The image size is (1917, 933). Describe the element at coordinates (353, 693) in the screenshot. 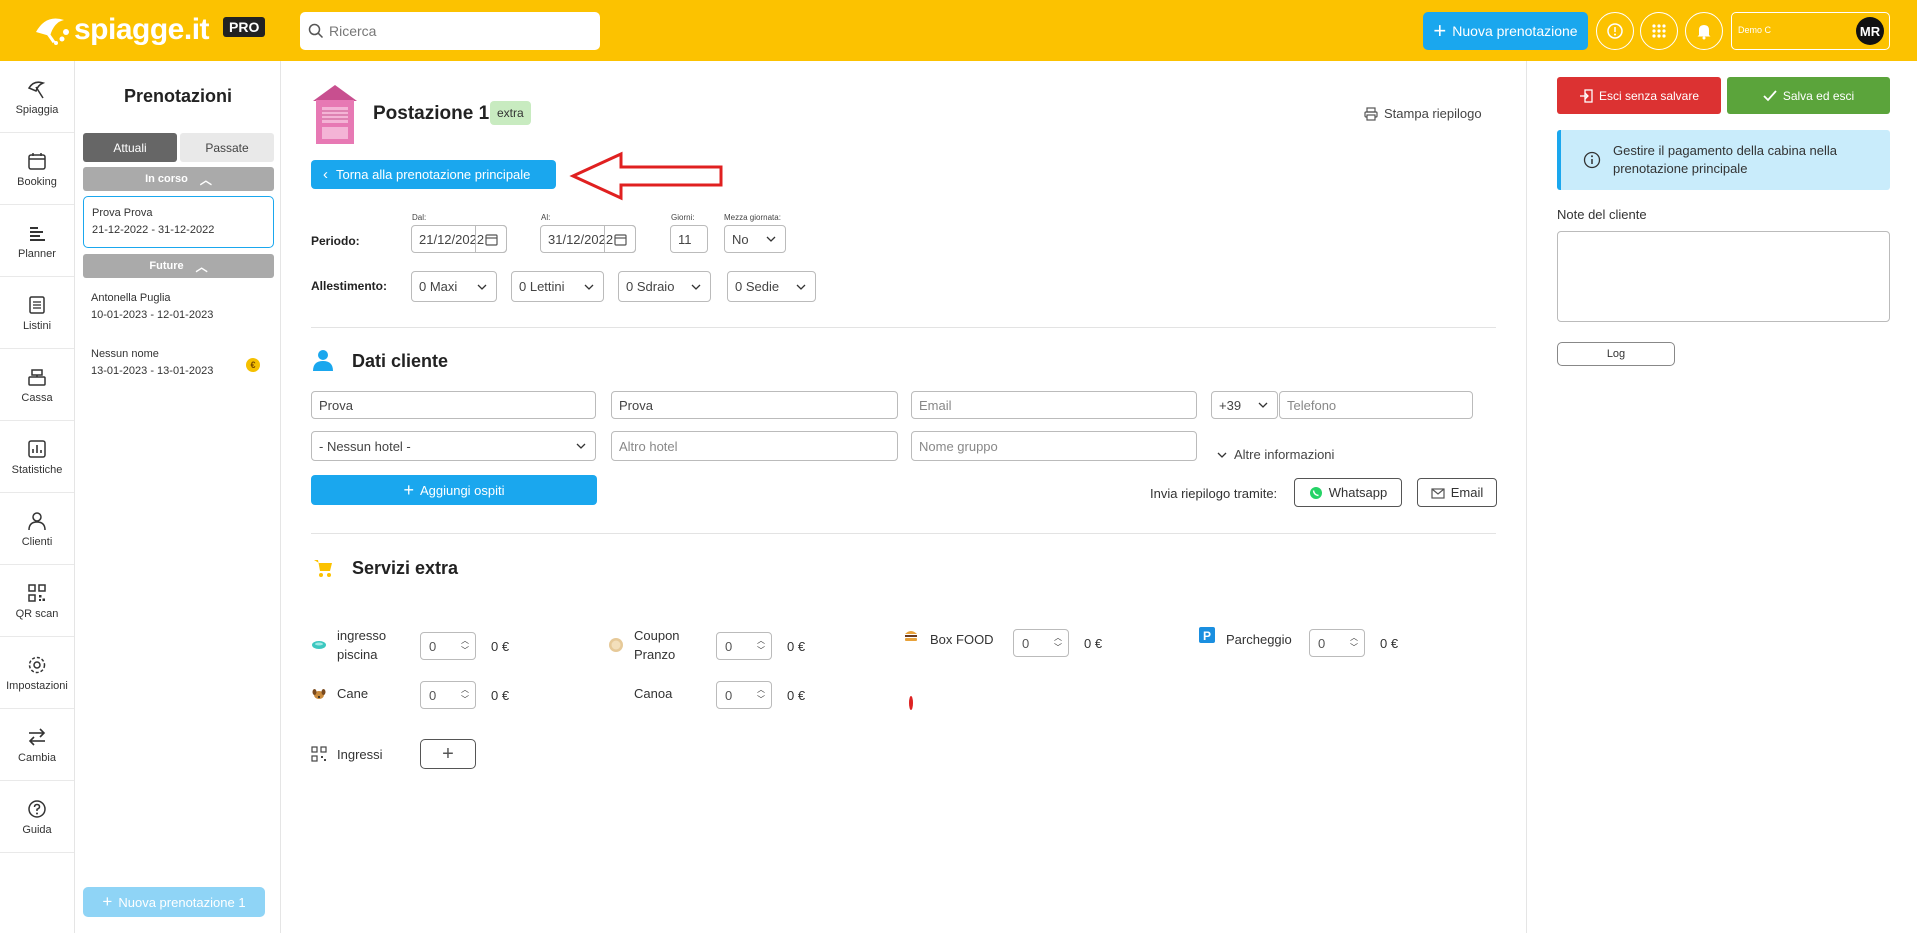

I see `extra-label: Cane` at that location.